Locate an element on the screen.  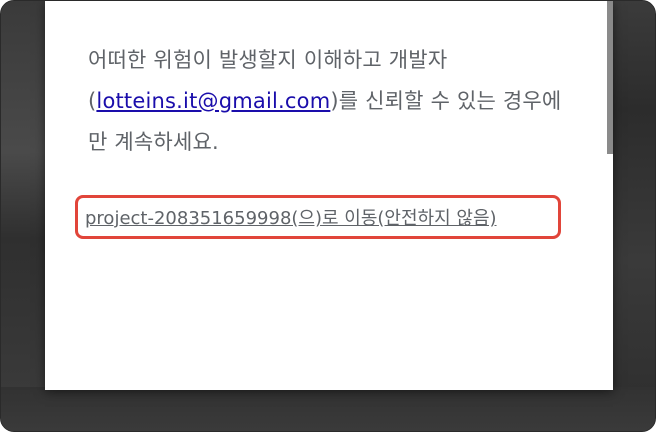
background-bottom is located at coordinates (328, 409).